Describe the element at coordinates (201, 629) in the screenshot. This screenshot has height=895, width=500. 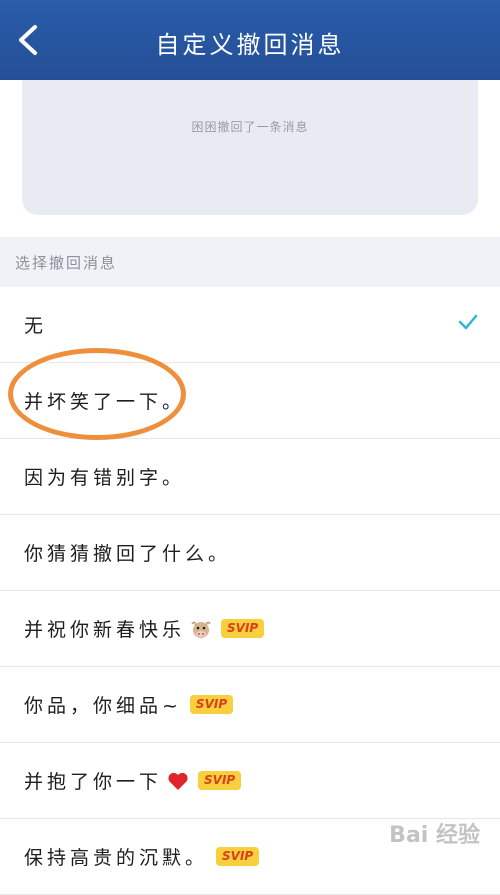
I see `cow-face-icon` at that location.